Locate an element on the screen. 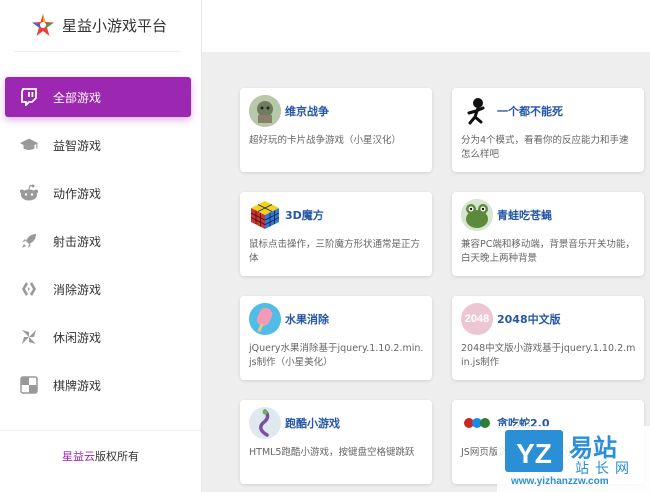 The width and height of the screenshot is (650, 492). nav-item-all-games: 全部游戏 is located at coordinates (98, 97).